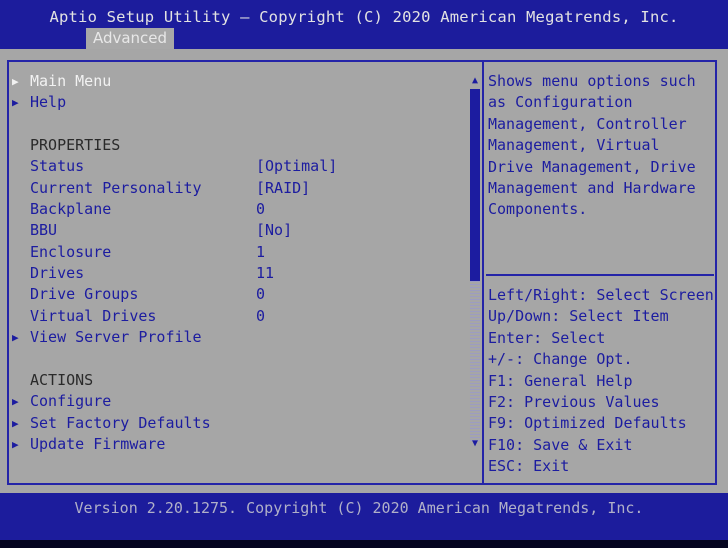 This screenshot has height=548, width=728. Describe the element at coordinates (547, 337) in the screenshot. I see `key-hint: Enter: Select` at that location.